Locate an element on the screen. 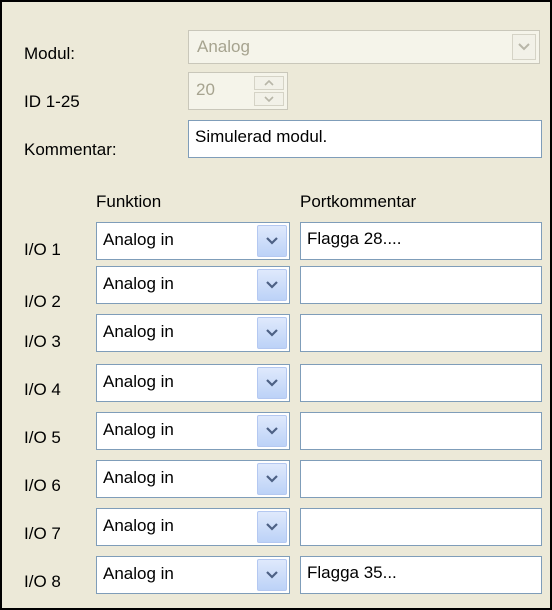  io-label: I/O 3 is located at coordinates (42, 341).